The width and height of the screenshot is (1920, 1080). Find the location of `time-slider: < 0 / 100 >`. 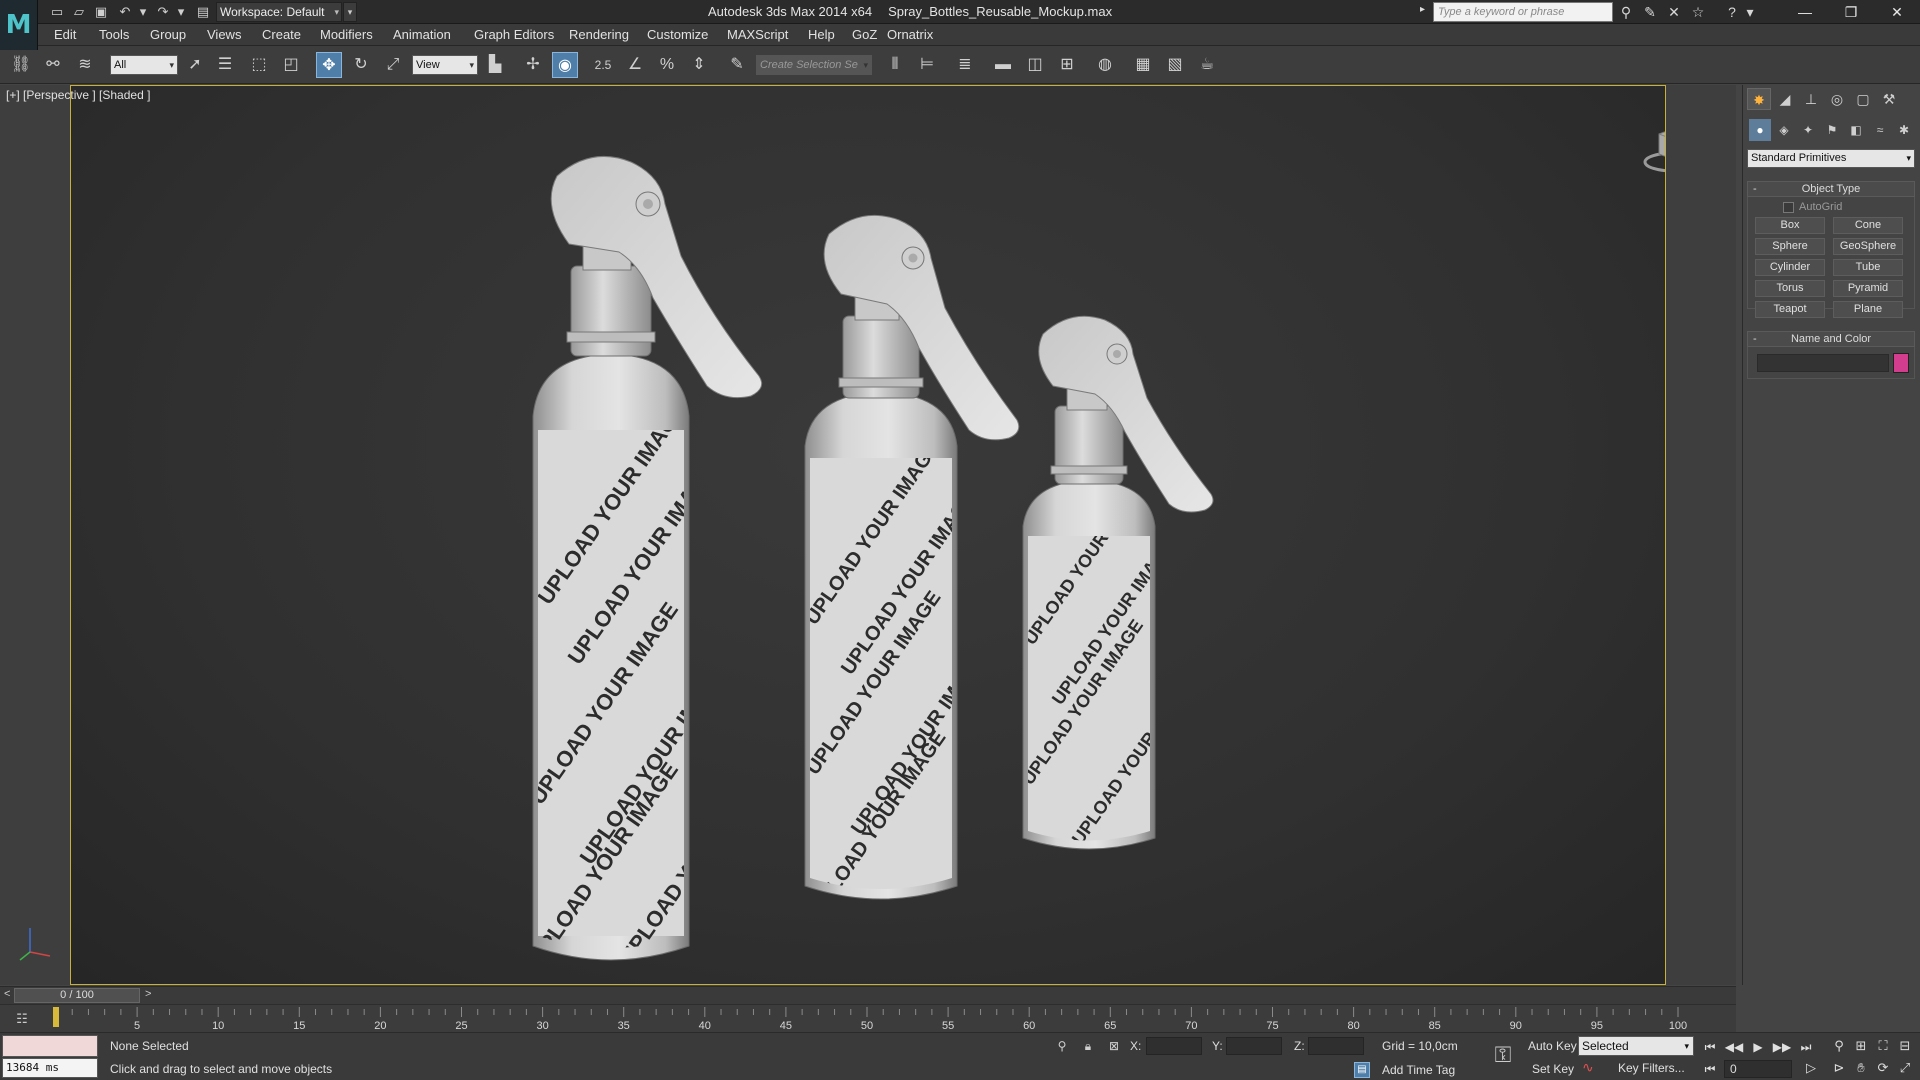

time-slider: < 0 / 100 > is located at coordinates (868, 995).